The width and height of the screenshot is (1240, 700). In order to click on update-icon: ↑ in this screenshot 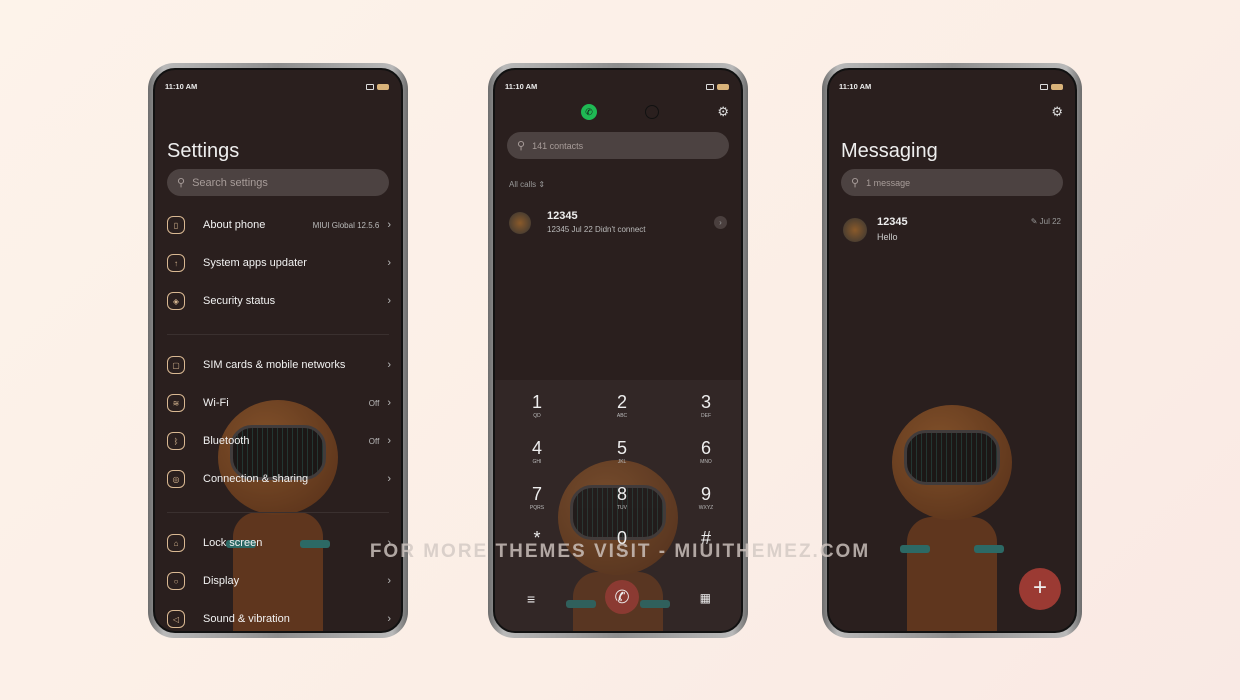, I will do `click(176, 263)`.